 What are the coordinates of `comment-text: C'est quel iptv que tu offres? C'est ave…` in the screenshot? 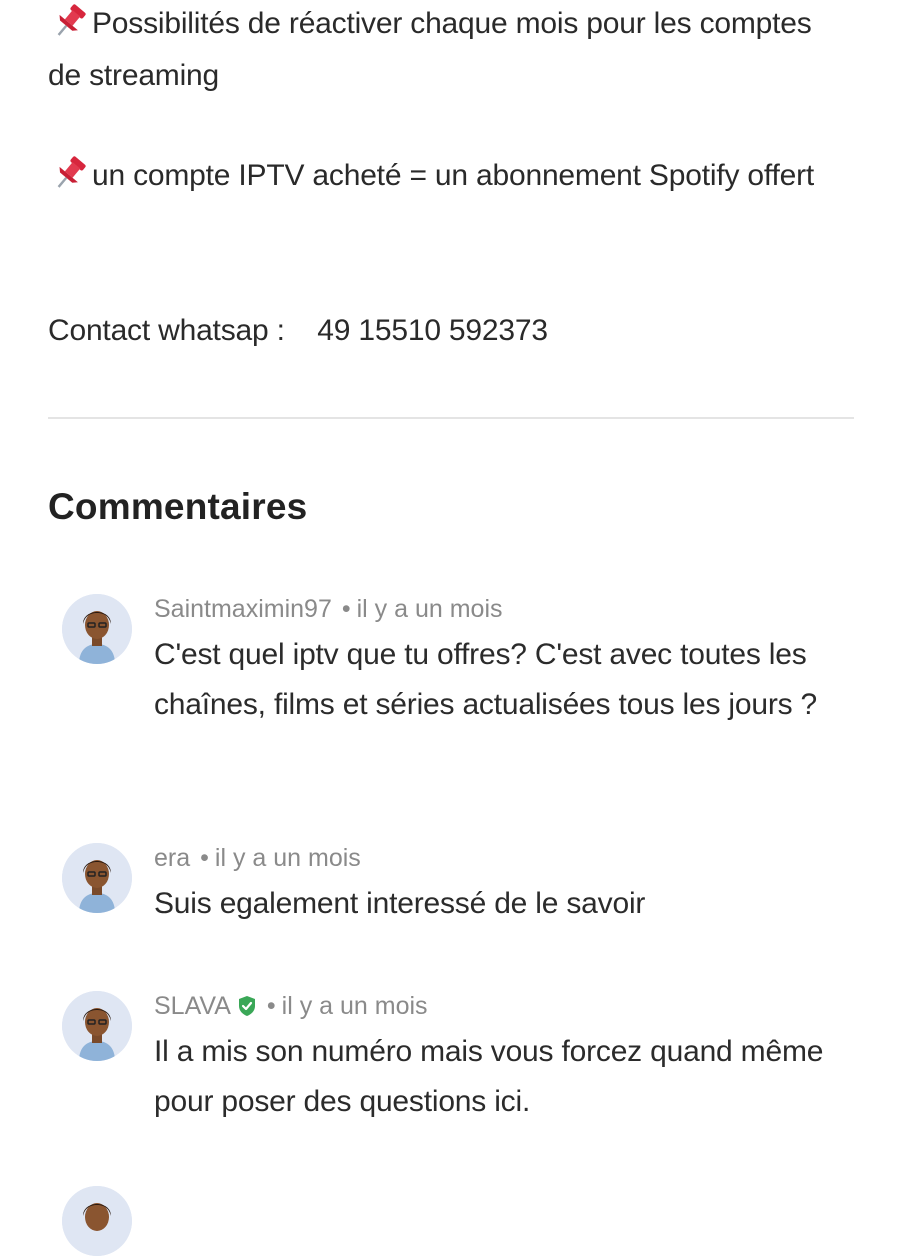 It's located at (486, 679).